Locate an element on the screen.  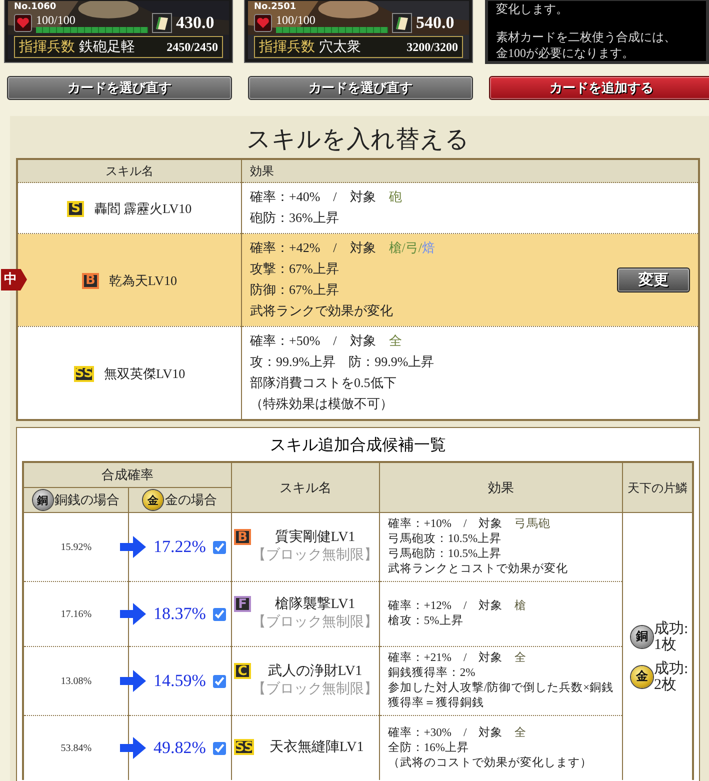
premium-rate: 17.22% is located at coordinates (179, 547).